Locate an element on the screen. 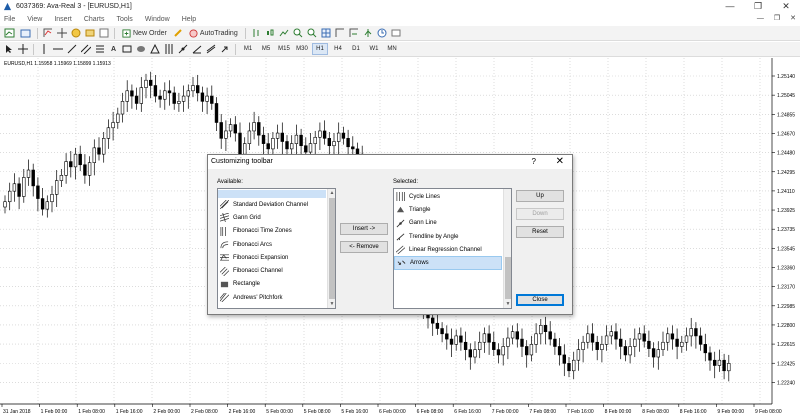 This screenshot has width=800, height=418. market-watch-icon is located at coordinates (48, 33).